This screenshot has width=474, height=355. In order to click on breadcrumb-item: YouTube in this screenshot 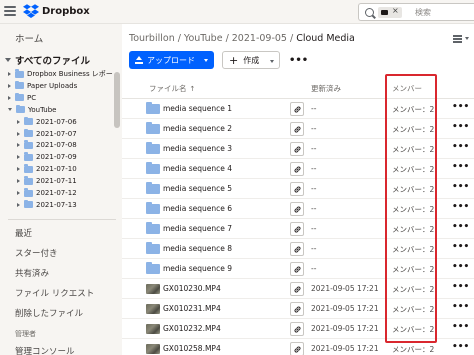, I will do `click(203, 38)`.